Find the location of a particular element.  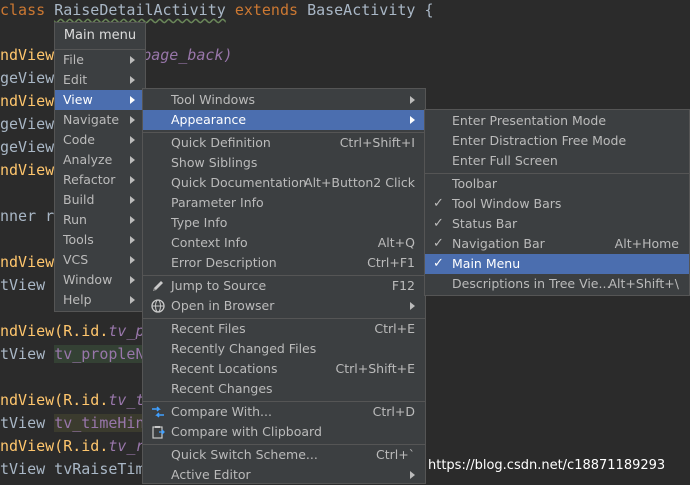

menu-item-show-siblings: Show Siblings is located at coordinates (284, 163).